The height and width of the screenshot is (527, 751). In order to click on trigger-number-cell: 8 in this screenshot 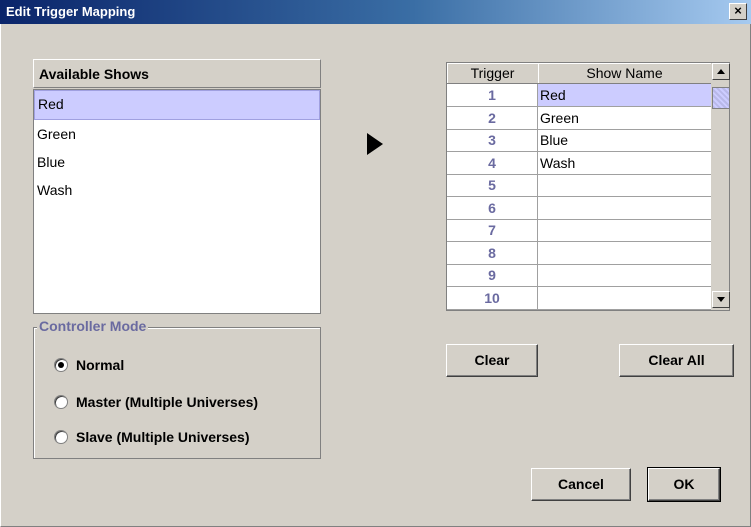, I will do `click(492, 252)`.